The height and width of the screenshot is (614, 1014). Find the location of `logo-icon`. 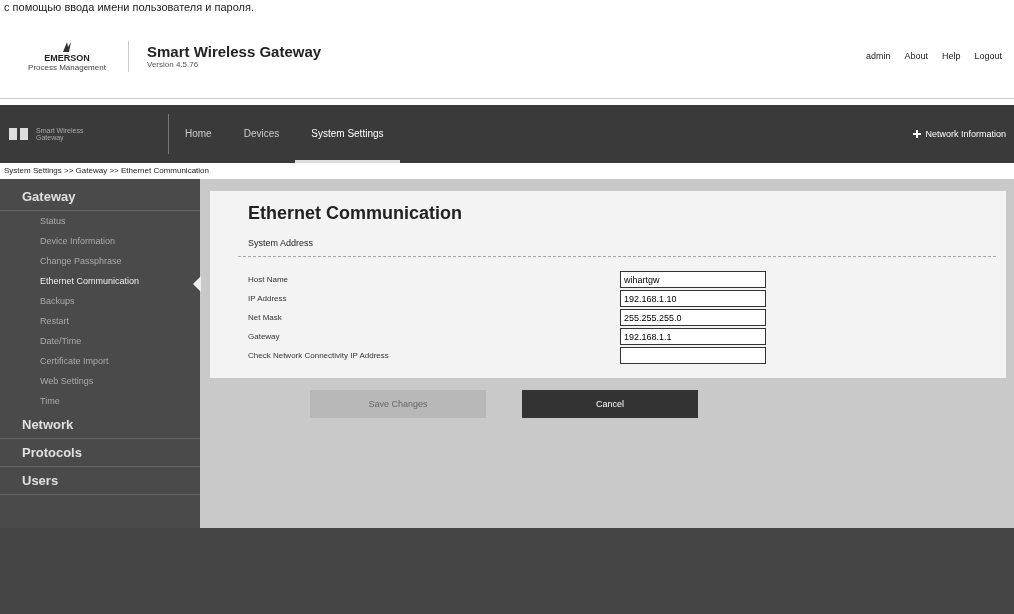

logo-icon is located at coordinates (67, 46).